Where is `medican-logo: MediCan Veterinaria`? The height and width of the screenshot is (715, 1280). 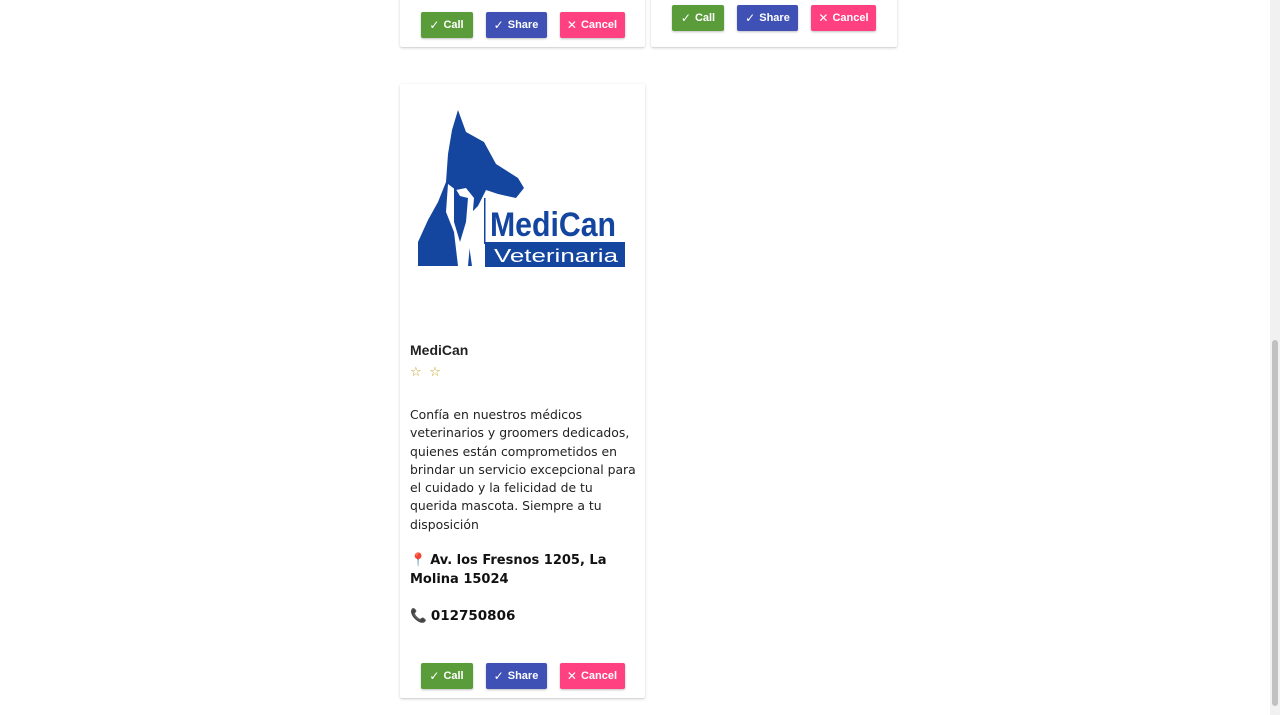
medican-logo: MediCan Veterinaria is located at coordinates (521, 188).